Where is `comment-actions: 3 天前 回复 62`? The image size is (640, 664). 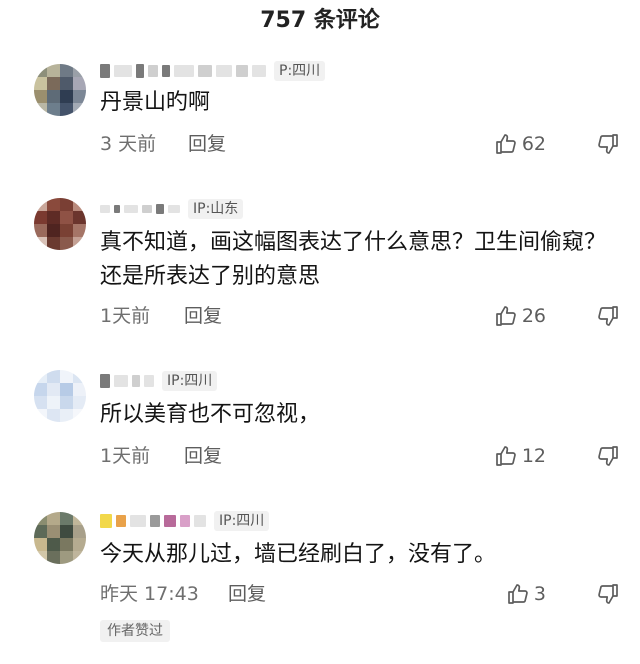
comment-actions: 3 天前 回复 62 is located at coordinates (360, 144).